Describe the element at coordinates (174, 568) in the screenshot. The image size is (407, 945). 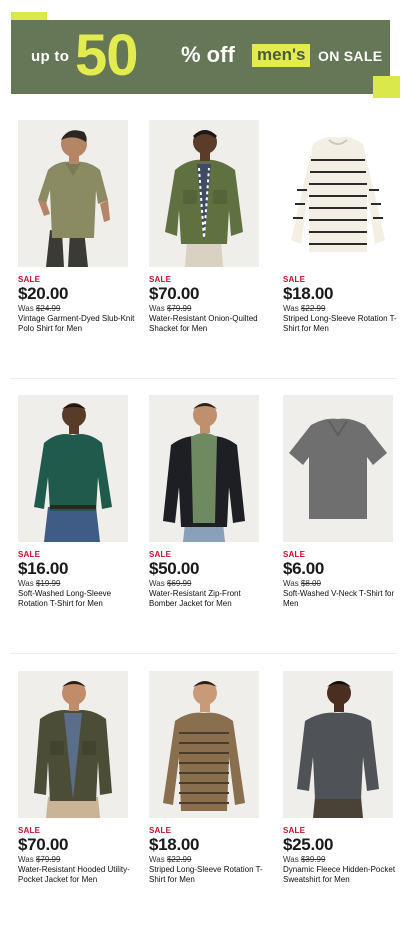
I see `sale-price: $50.00` at that location.